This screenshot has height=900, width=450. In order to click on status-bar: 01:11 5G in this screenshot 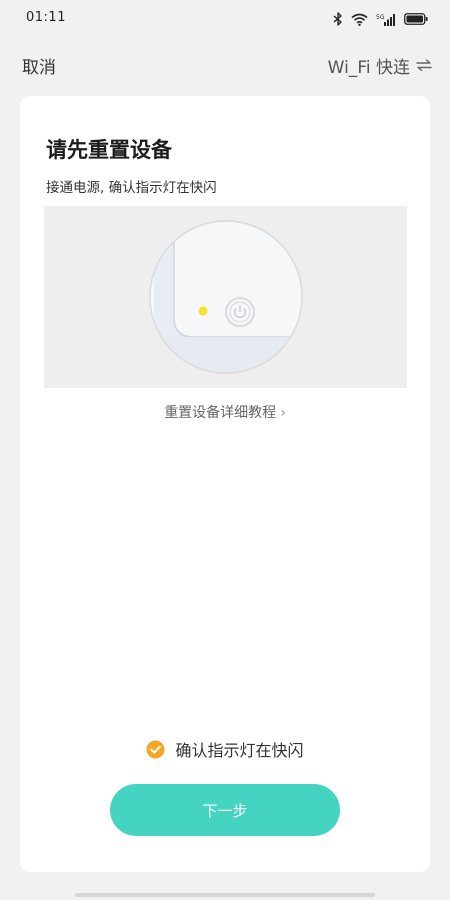, I will do `click(225, 19)`.